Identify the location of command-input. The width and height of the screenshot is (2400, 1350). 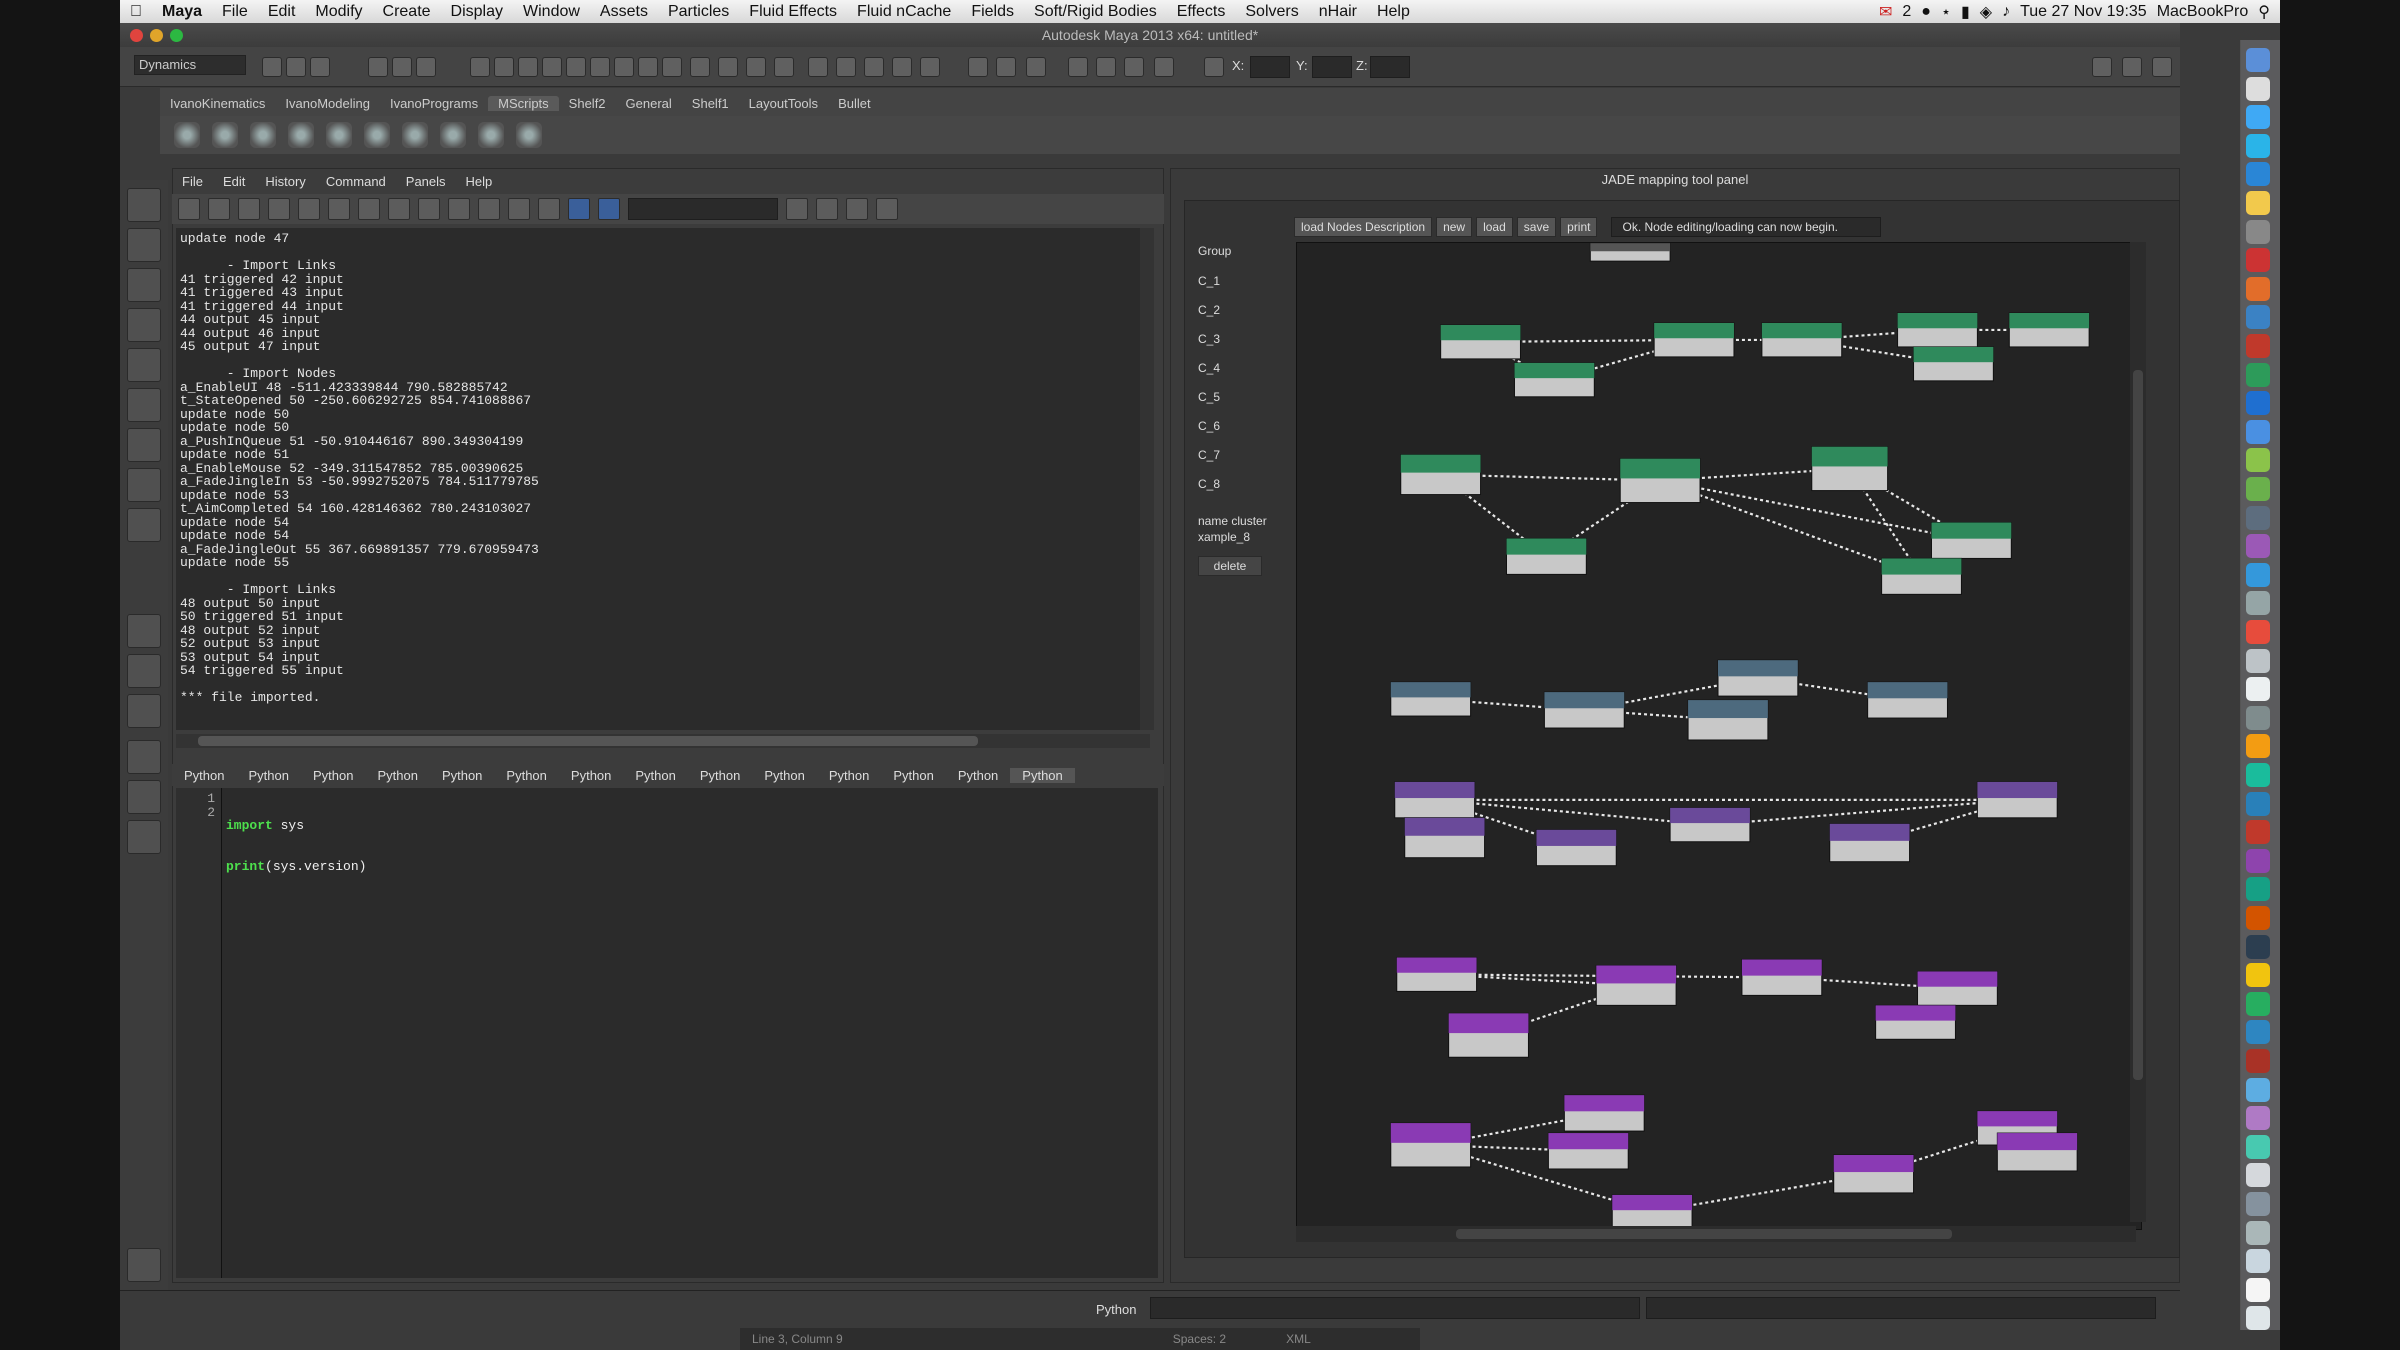
(1395, 1308).